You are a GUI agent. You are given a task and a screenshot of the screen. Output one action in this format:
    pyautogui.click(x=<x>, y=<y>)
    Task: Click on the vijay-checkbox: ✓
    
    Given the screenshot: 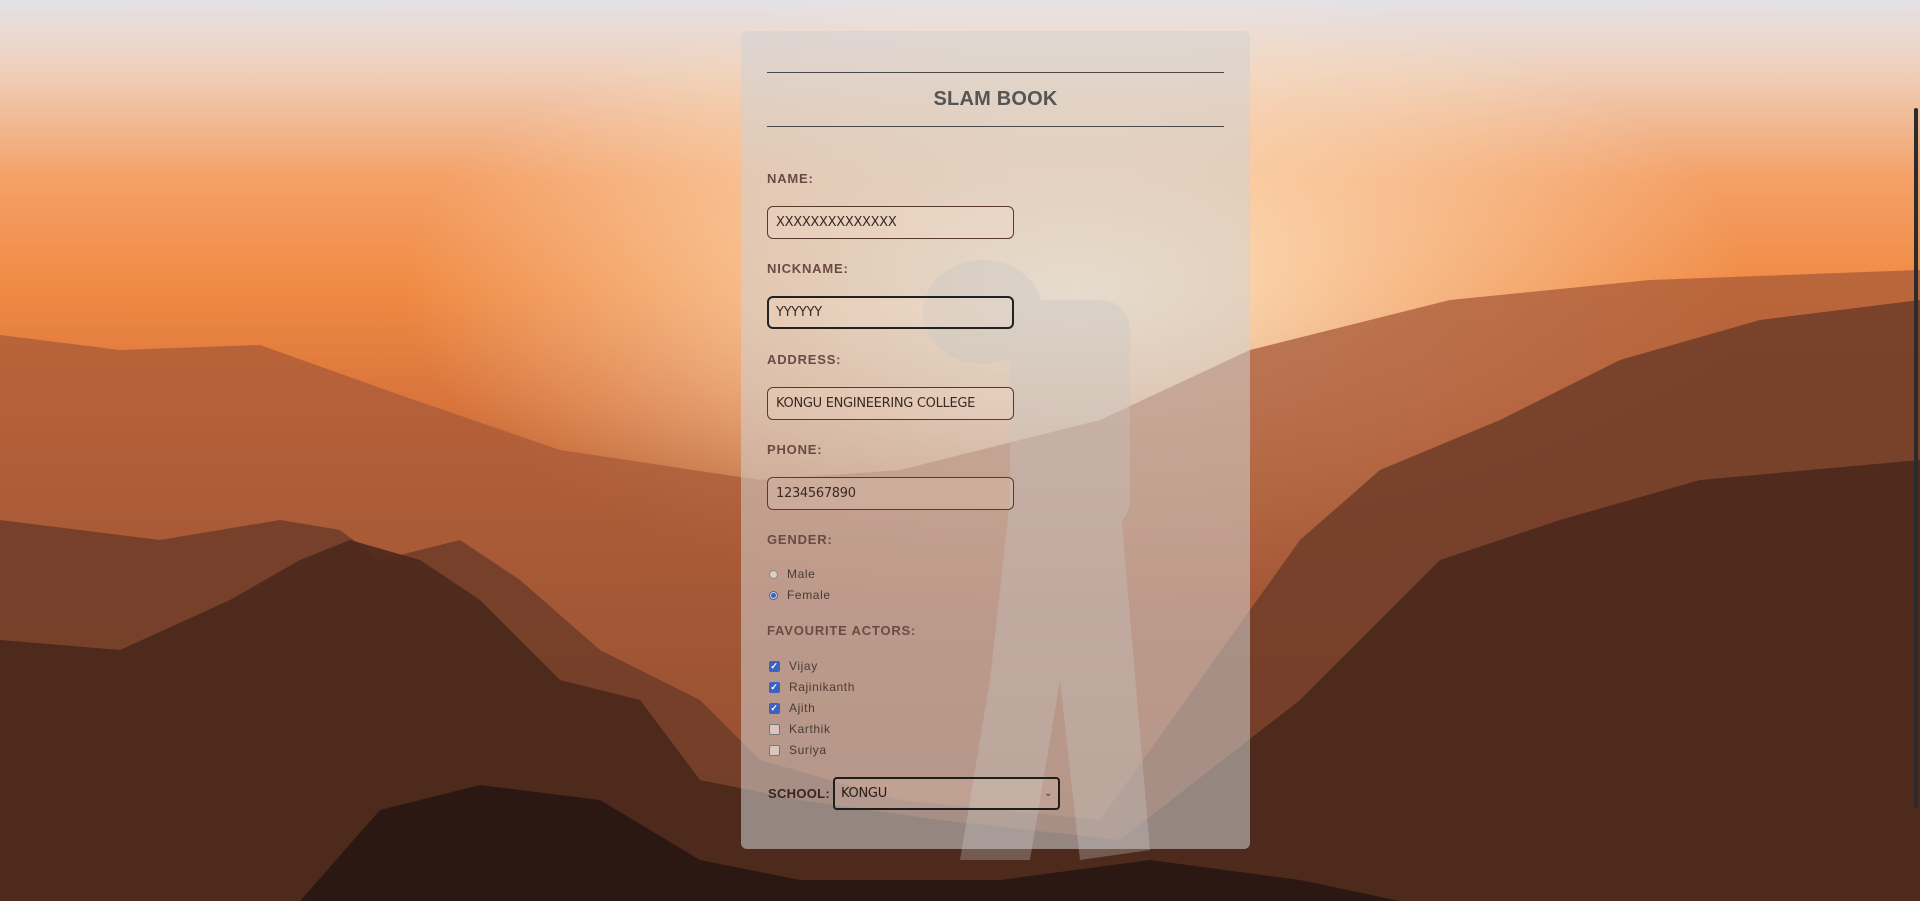 What is the action you would take?
    pyautogui.click(x=774, y=666)
    